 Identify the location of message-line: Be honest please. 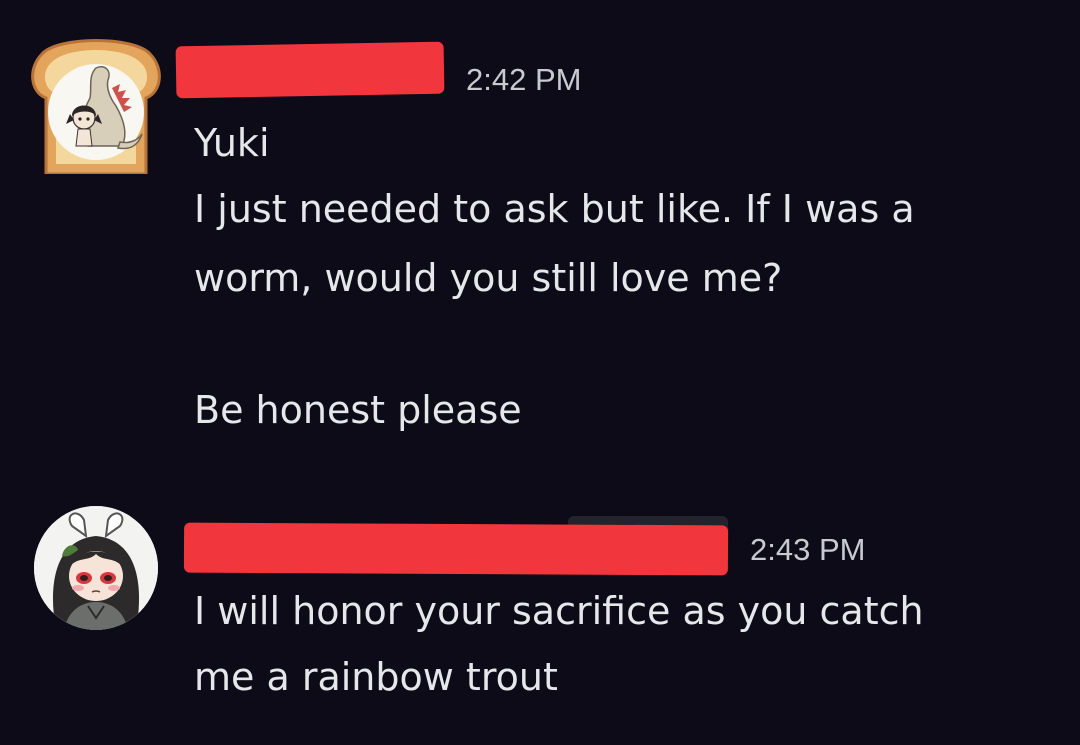
(358, 410).